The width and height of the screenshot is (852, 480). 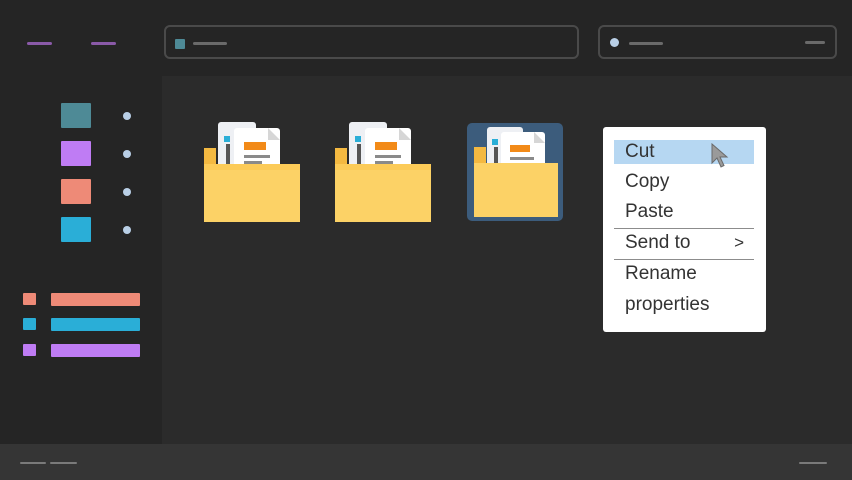 I want to click on sidebar-item-teal, so click(x=76, y=115).